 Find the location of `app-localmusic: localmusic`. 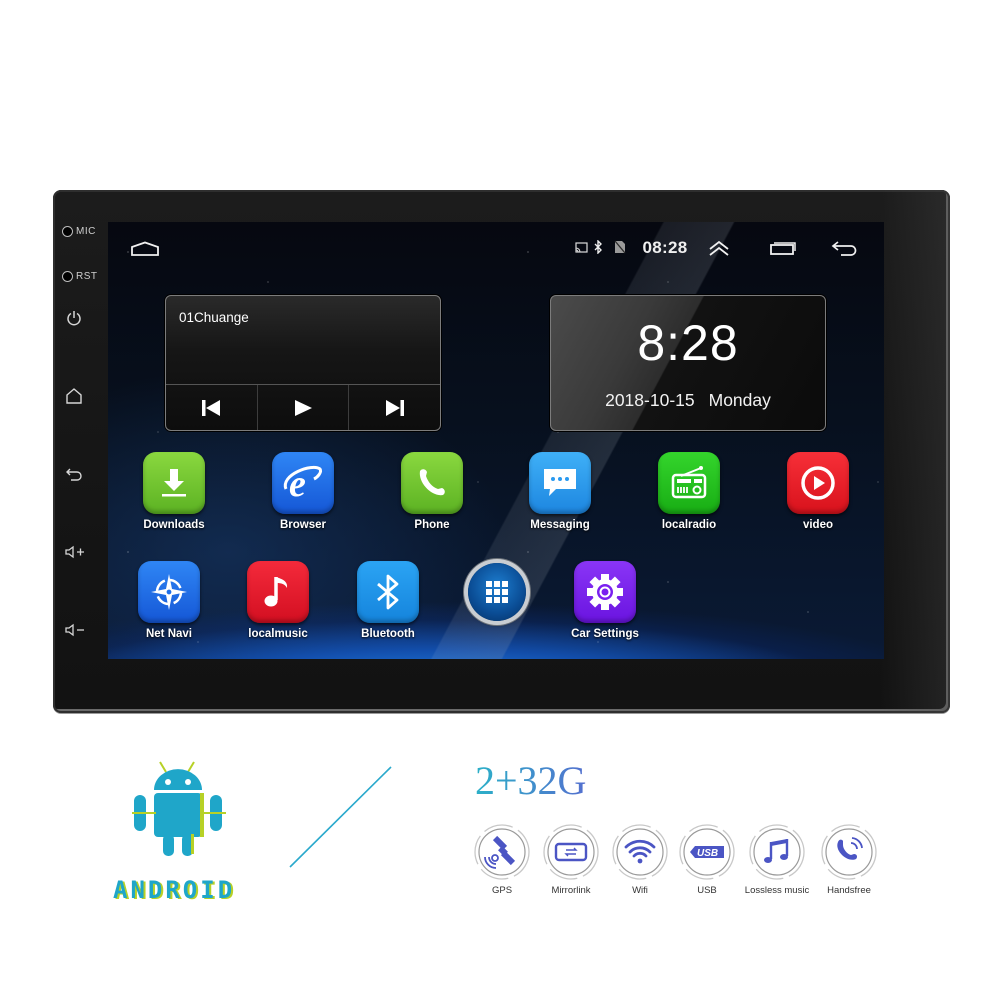

app-localmusic: localmusic is located at coordinates (278, 600).